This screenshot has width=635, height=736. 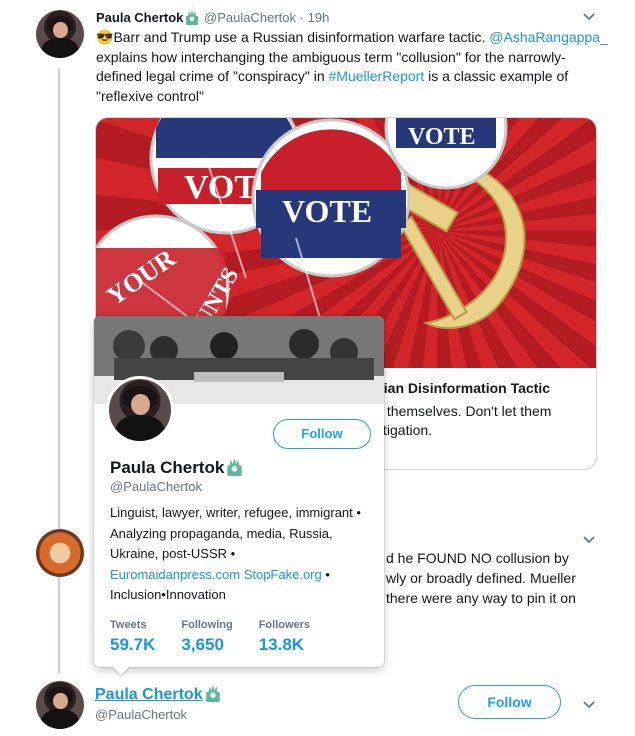 What do you see at coordinates (202, 644) in the screenshot?
I see `stat-value: 3,650` at bounding box center [202, 644].